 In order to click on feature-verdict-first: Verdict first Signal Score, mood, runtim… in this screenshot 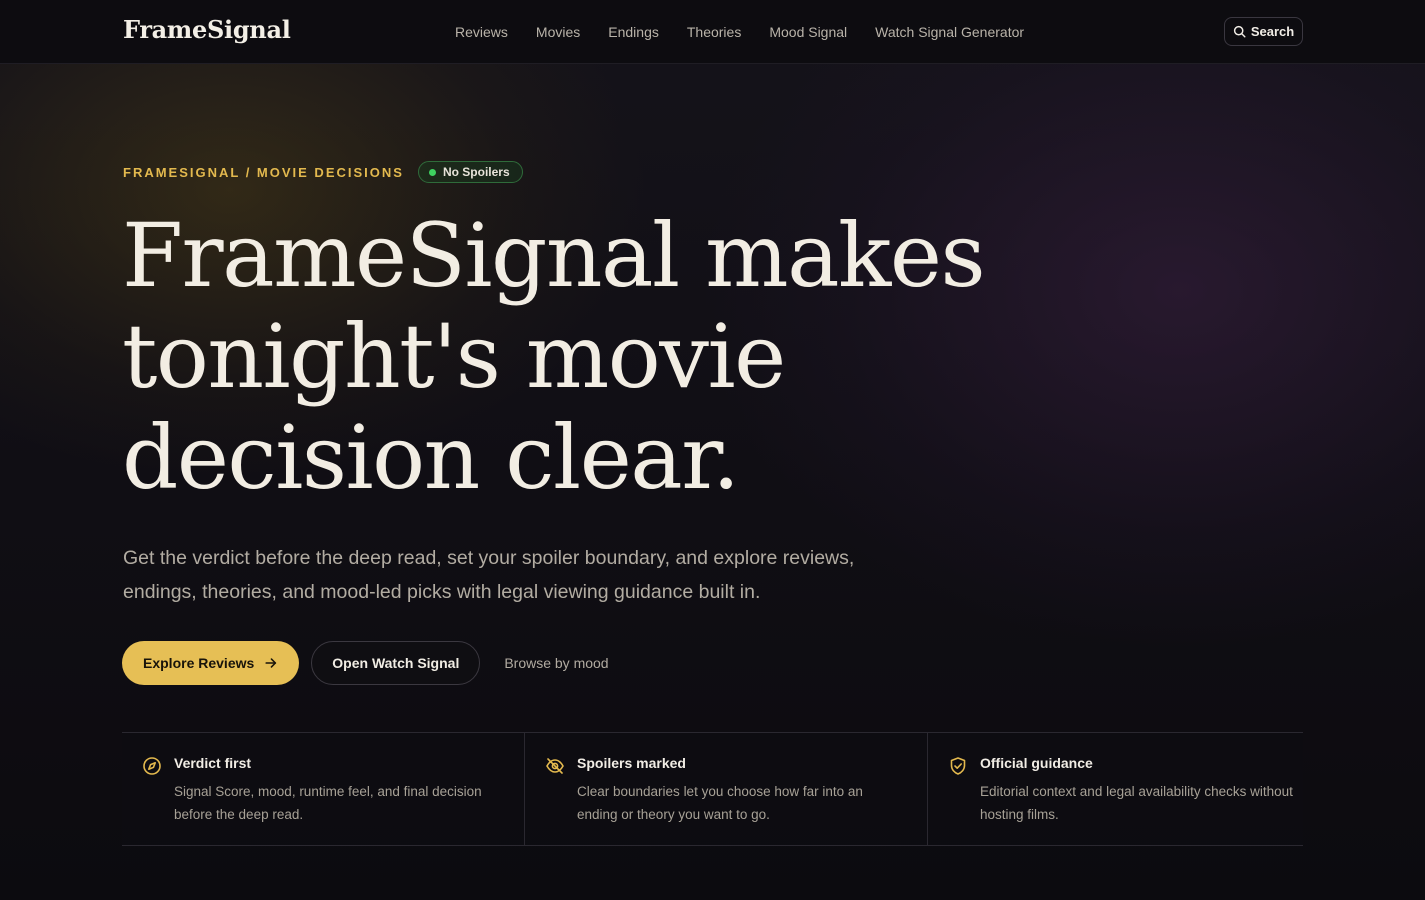, I will do `click(323, 789)`.